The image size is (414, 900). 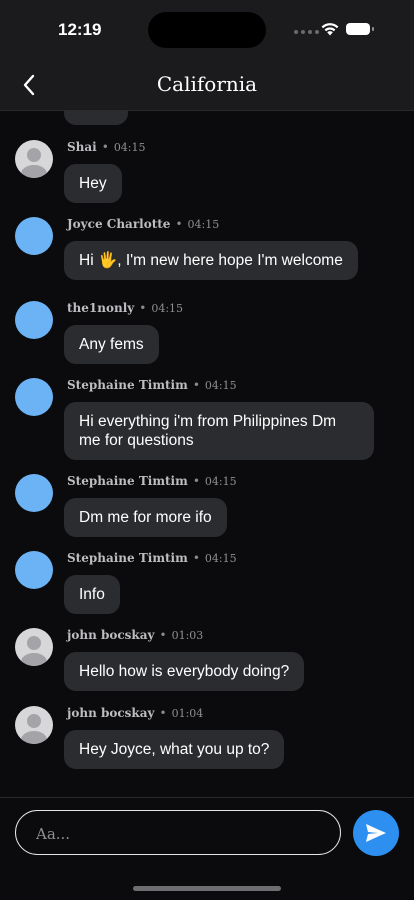 I want to click on message-meta: Joyce Charlotte • 04:15, so click(x=143, y=224).